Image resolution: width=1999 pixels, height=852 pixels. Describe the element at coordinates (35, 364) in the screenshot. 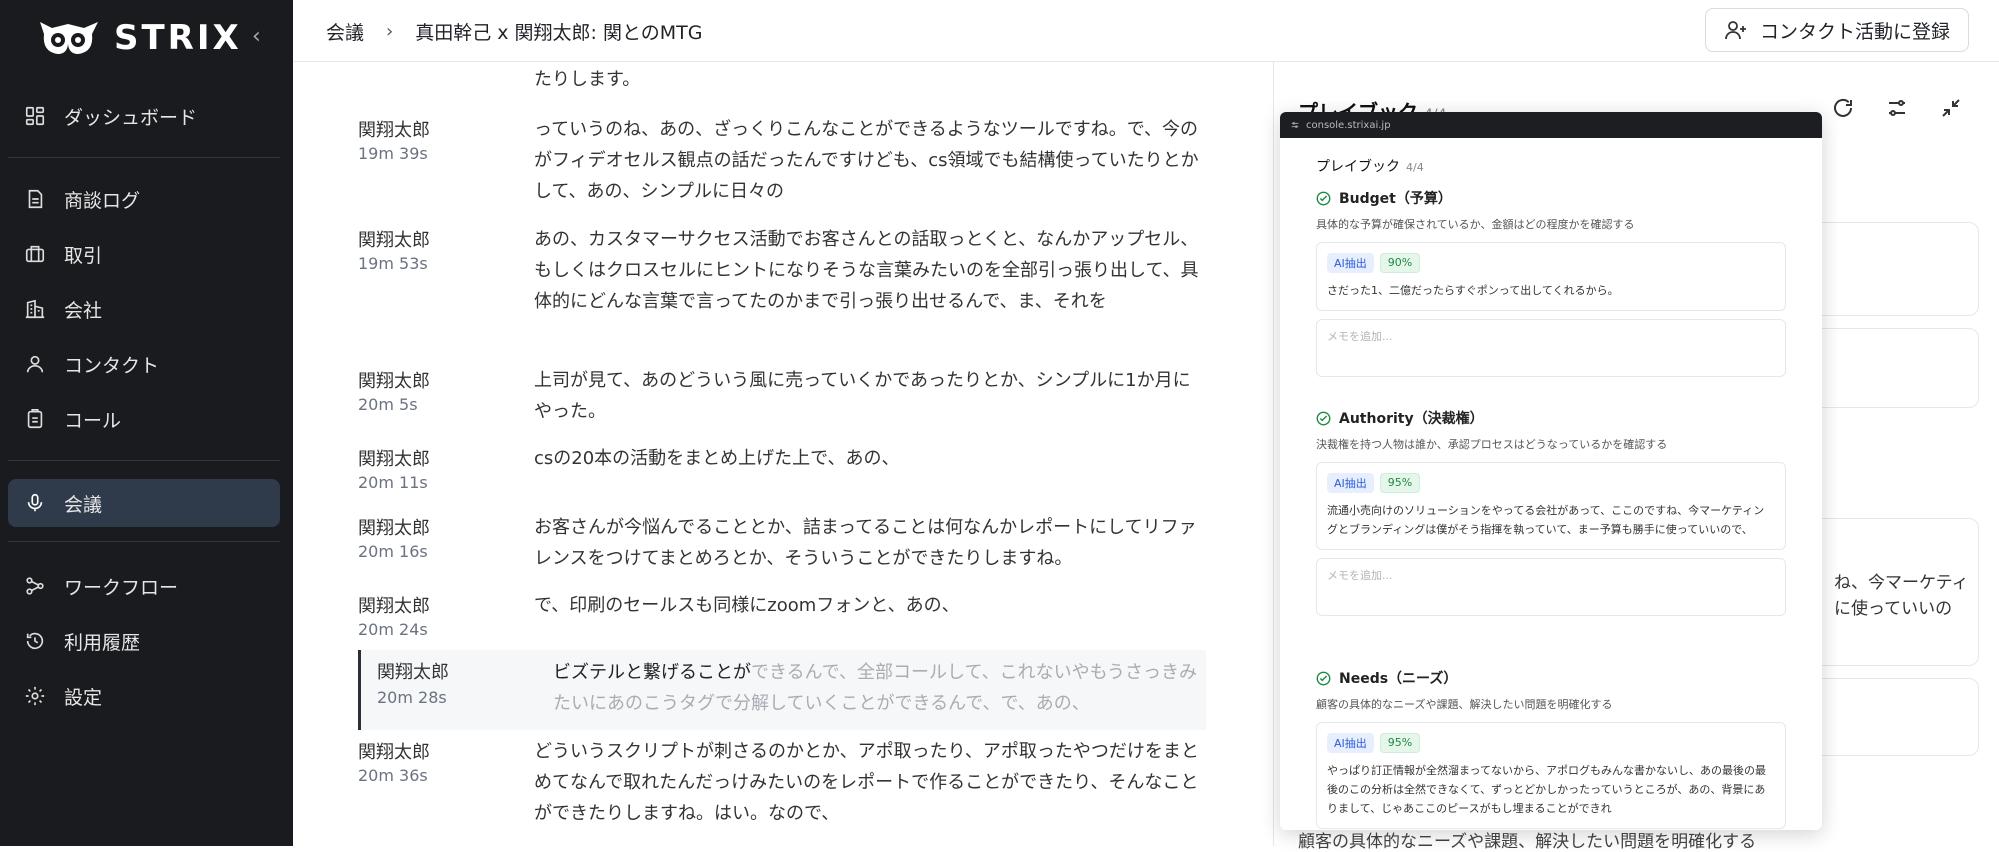

I see `user-icon` at that location.